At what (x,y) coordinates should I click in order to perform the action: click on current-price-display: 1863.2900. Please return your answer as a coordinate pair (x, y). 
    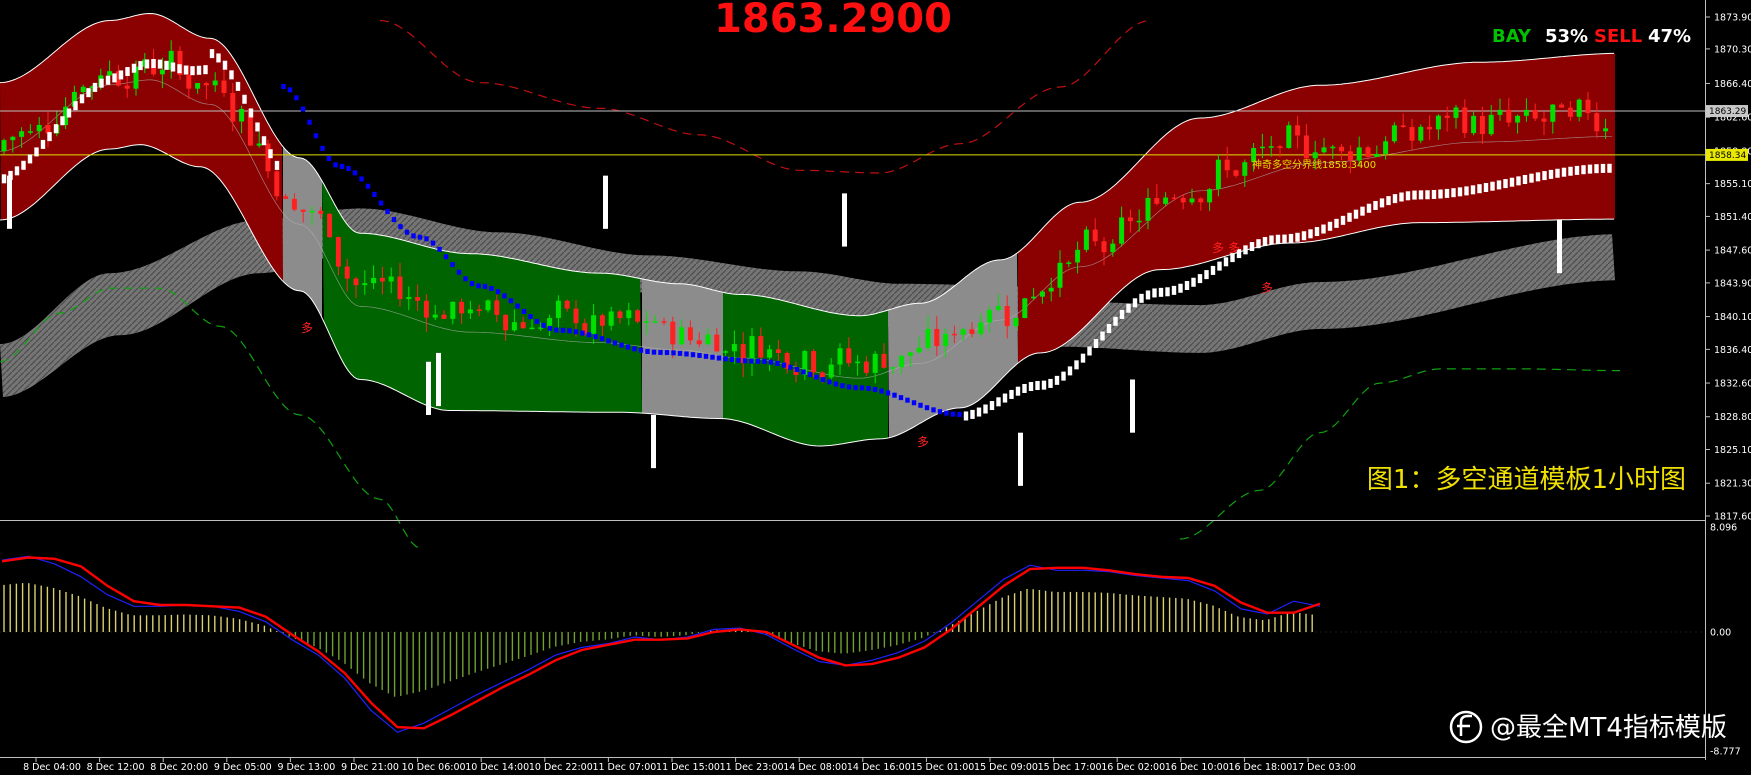
    Looking at the image, I should click on (833, 21).